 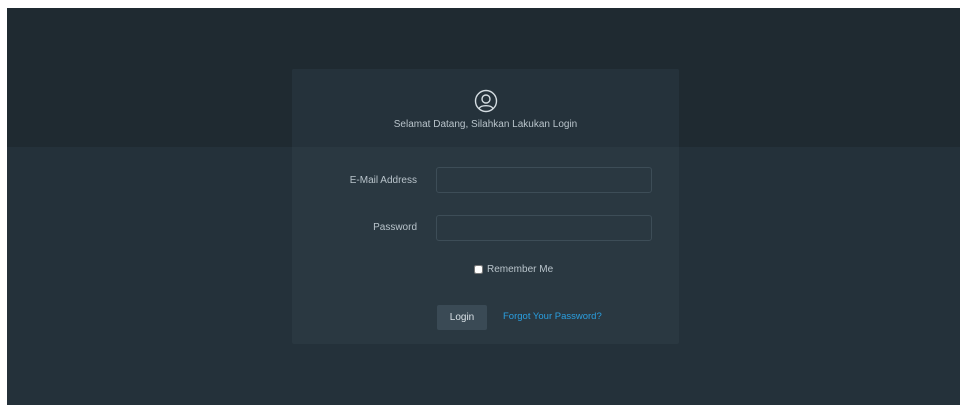 What do you see at coordinates (544, 180) in the screenshot?
I see `email-input` at bounding box center [544, 180].